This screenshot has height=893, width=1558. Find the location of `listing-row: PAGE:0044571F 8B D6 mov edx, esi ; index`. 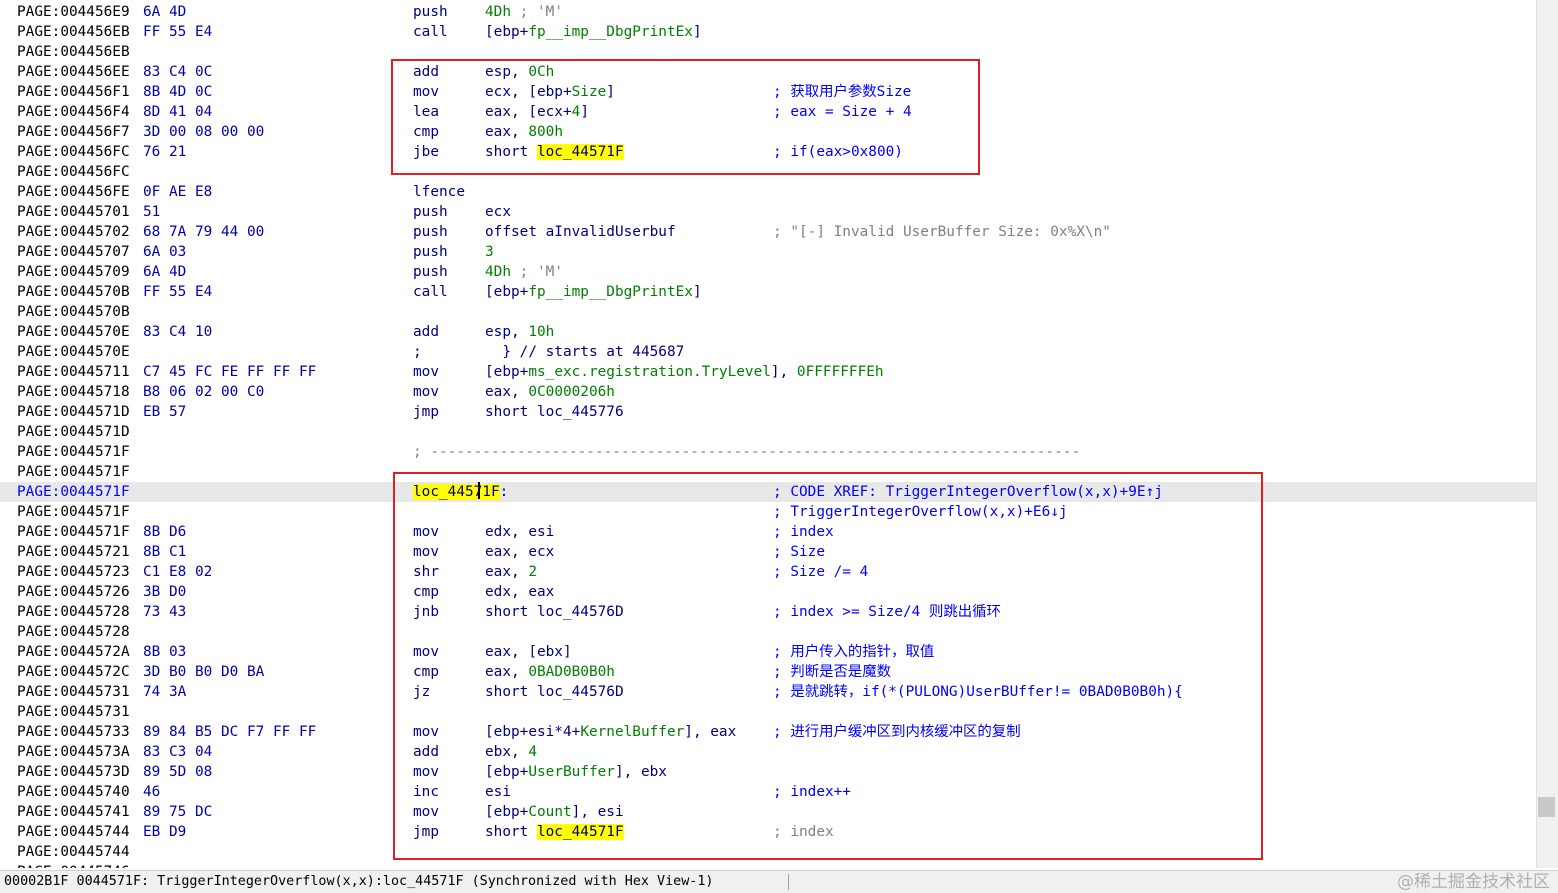

listing-row: PAGE:0044571F 8B D6 mov edx, esi ; index is located at coordinates (768, 532).